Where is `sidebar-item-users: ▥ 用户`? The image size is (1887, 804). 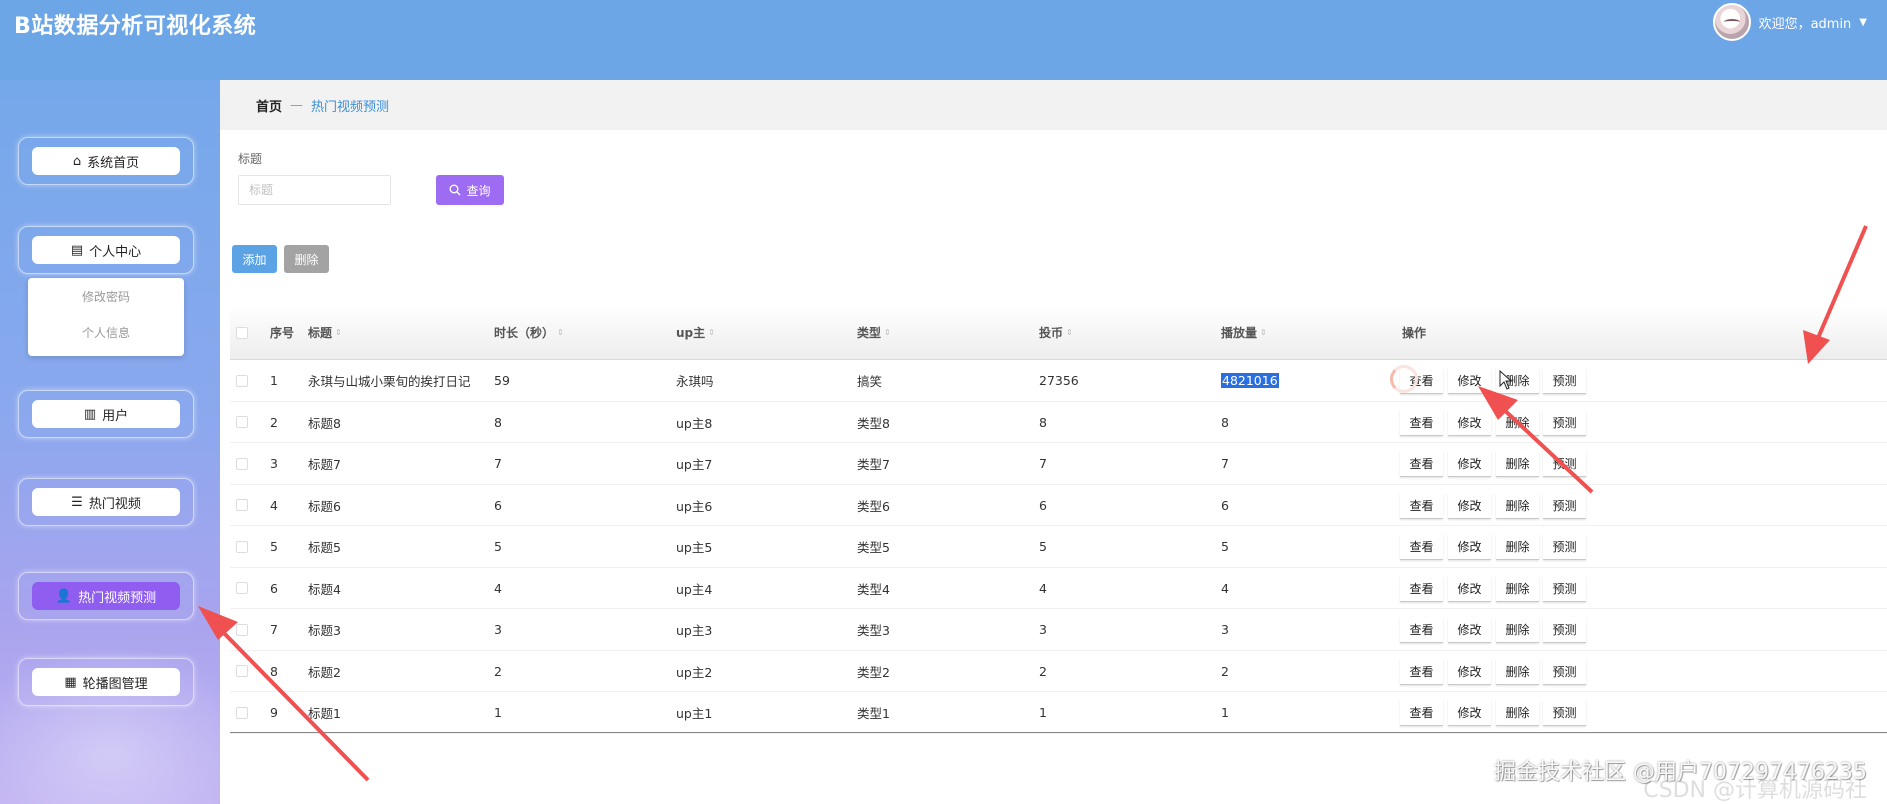
sidebar-item-users: ▥ 用户 is located at coordinates (106, 414).